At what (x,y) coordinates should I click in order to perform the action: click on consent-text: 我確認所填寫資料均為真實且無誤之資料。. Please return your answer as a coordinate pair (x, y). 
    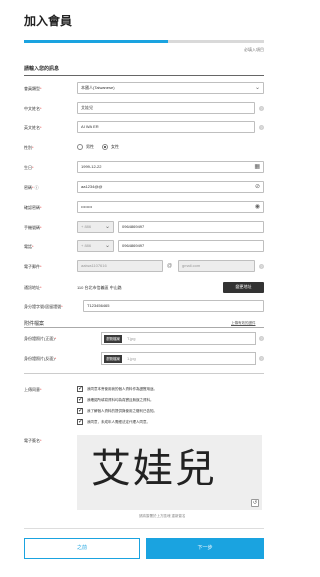
    Looking at the image, I should click on (120, 400).